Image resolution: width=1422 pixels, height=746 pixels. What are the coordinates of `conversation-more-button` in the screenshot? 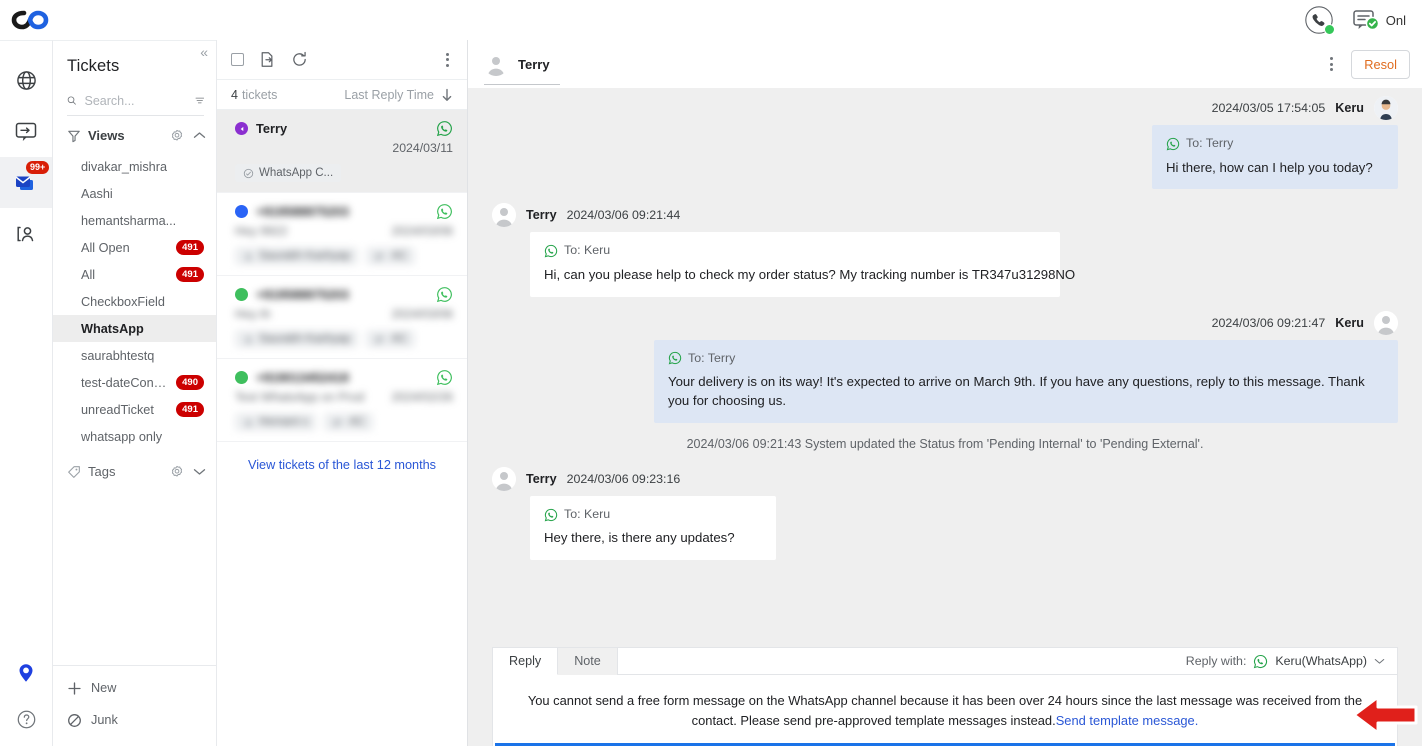 It's located at (1331, 64).